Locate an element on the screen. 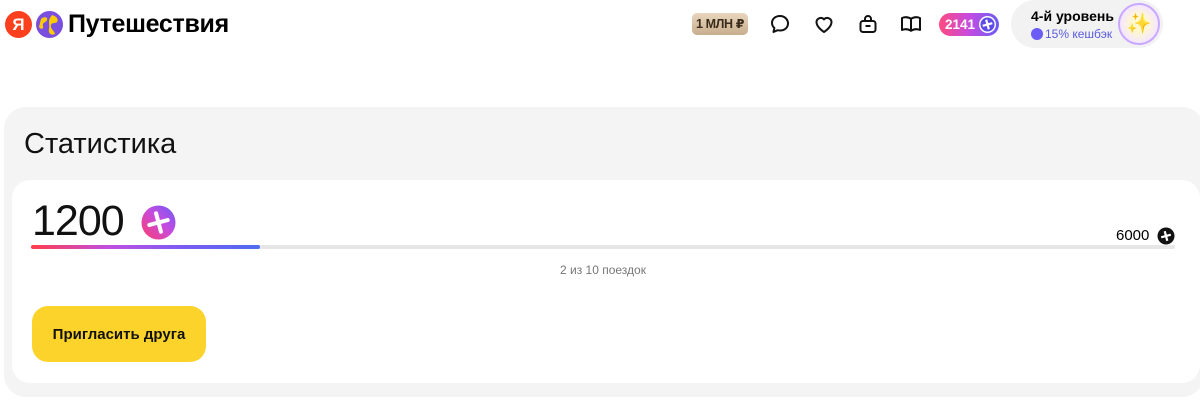  progress-bar is located at coordinates (603, 247).